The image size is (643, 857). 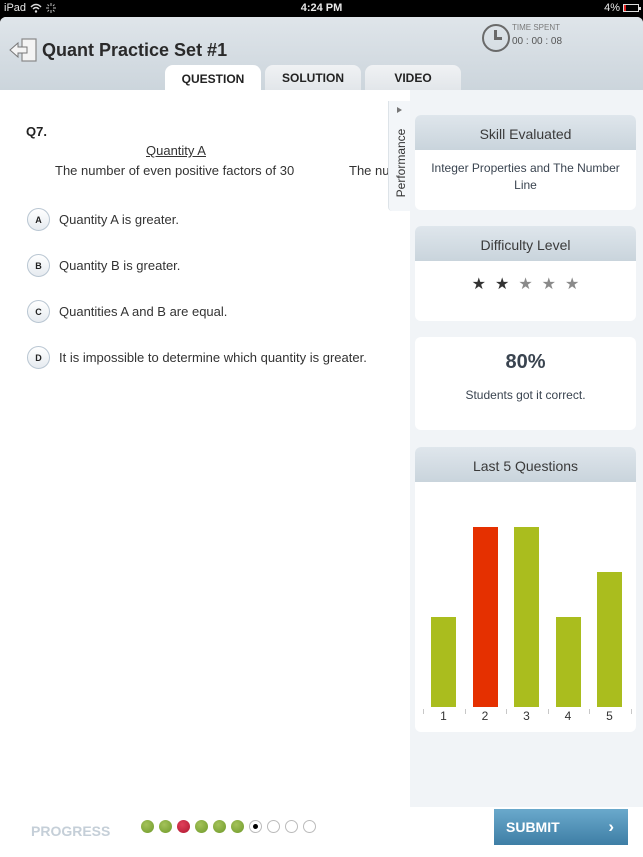 I want to click on option-letter: B, so click(x=38, y=265).